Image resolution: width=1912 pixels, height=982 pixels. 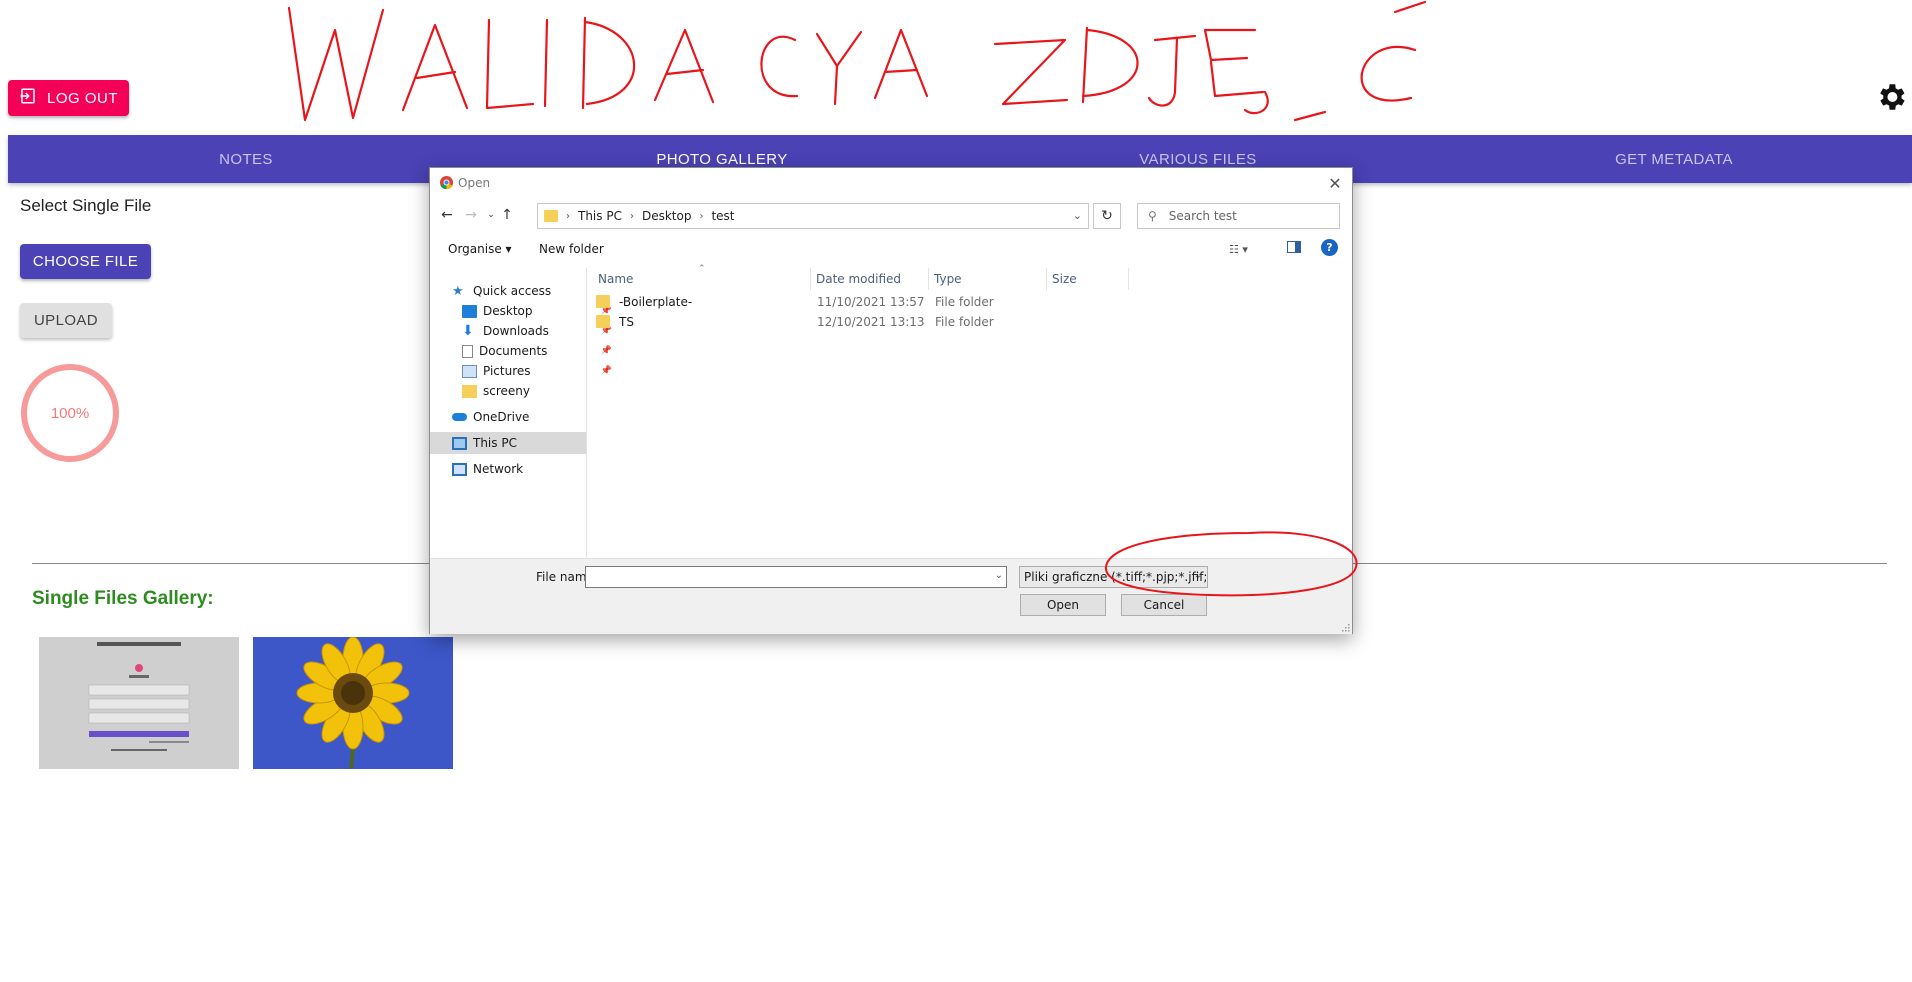 What do you see at coordinates (1231, 564) in the screenshot?
I see `red-annotation-ellipse` at bounding box center [1231, 564].